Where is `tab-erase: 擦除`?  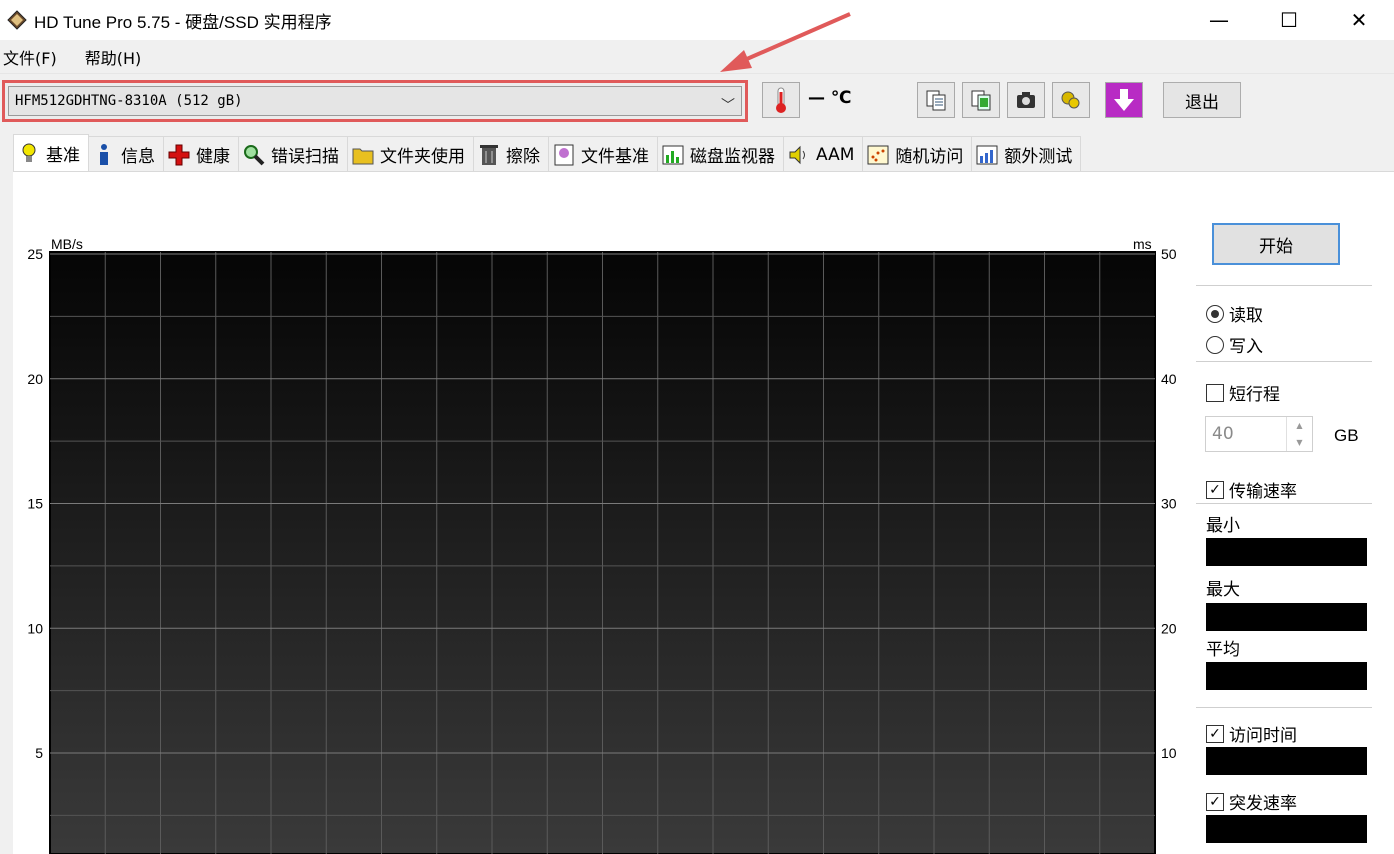 tab-erase: 擦除 is located at coordinates (511, 154).